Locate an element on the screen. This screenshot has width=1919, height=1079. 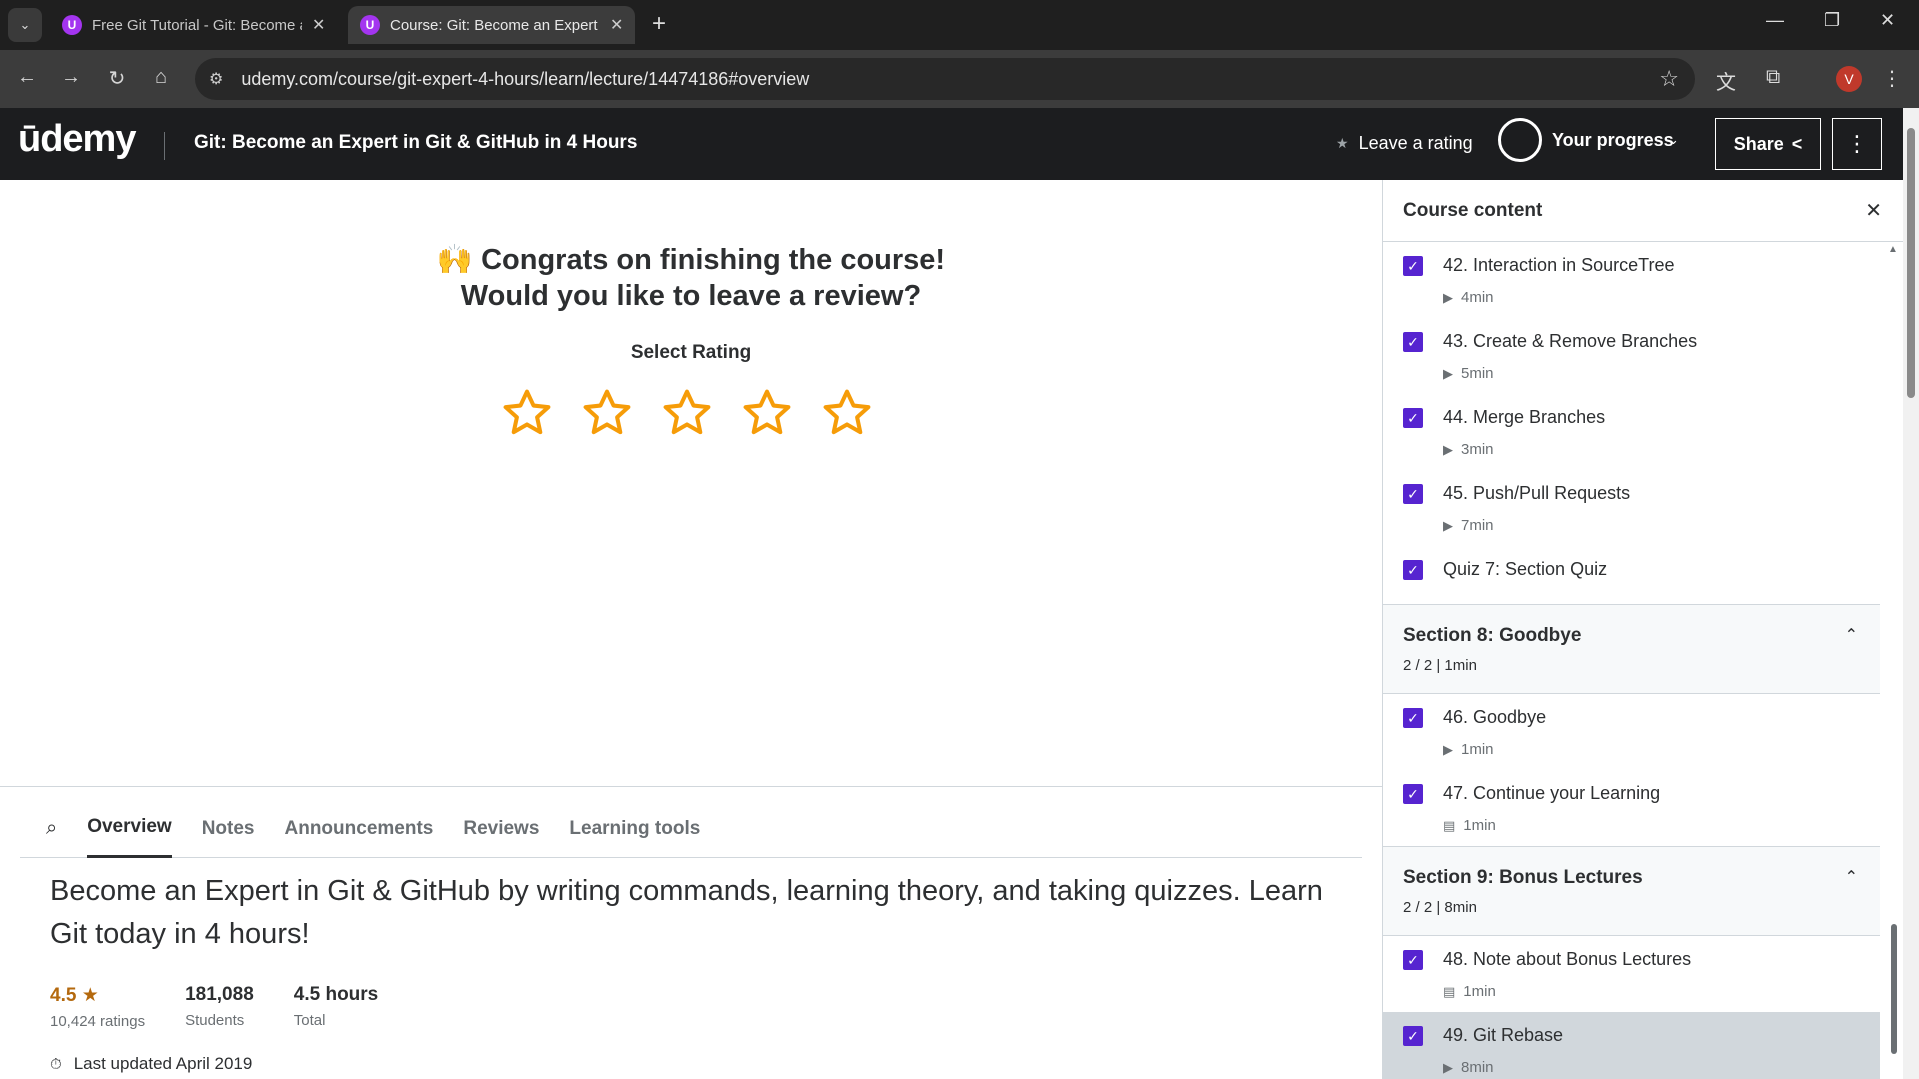
tab-learning-tools: Learning tools is located at coordinates (634, 829).